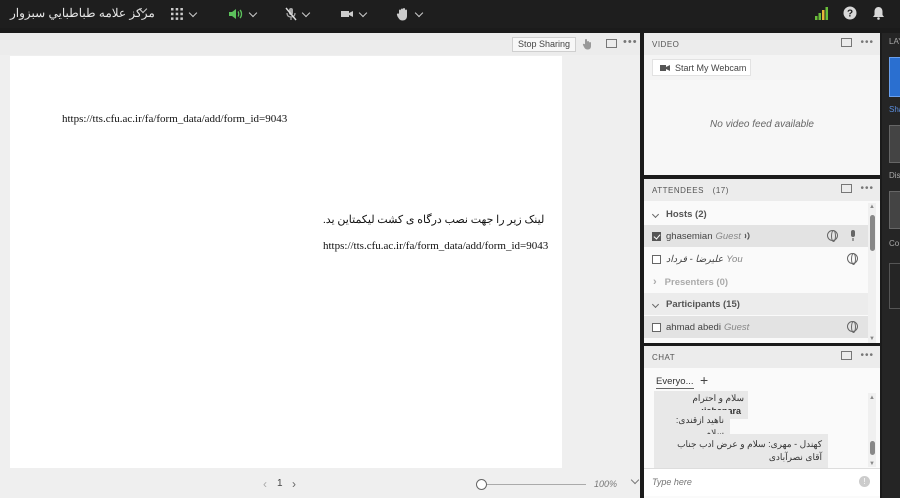 This screenshot has width=900, height=498. What do you see at coordinates (696, 282) in the screenshot?
I see `group-label: Presenters (0)` at bounding box center [696, 282].